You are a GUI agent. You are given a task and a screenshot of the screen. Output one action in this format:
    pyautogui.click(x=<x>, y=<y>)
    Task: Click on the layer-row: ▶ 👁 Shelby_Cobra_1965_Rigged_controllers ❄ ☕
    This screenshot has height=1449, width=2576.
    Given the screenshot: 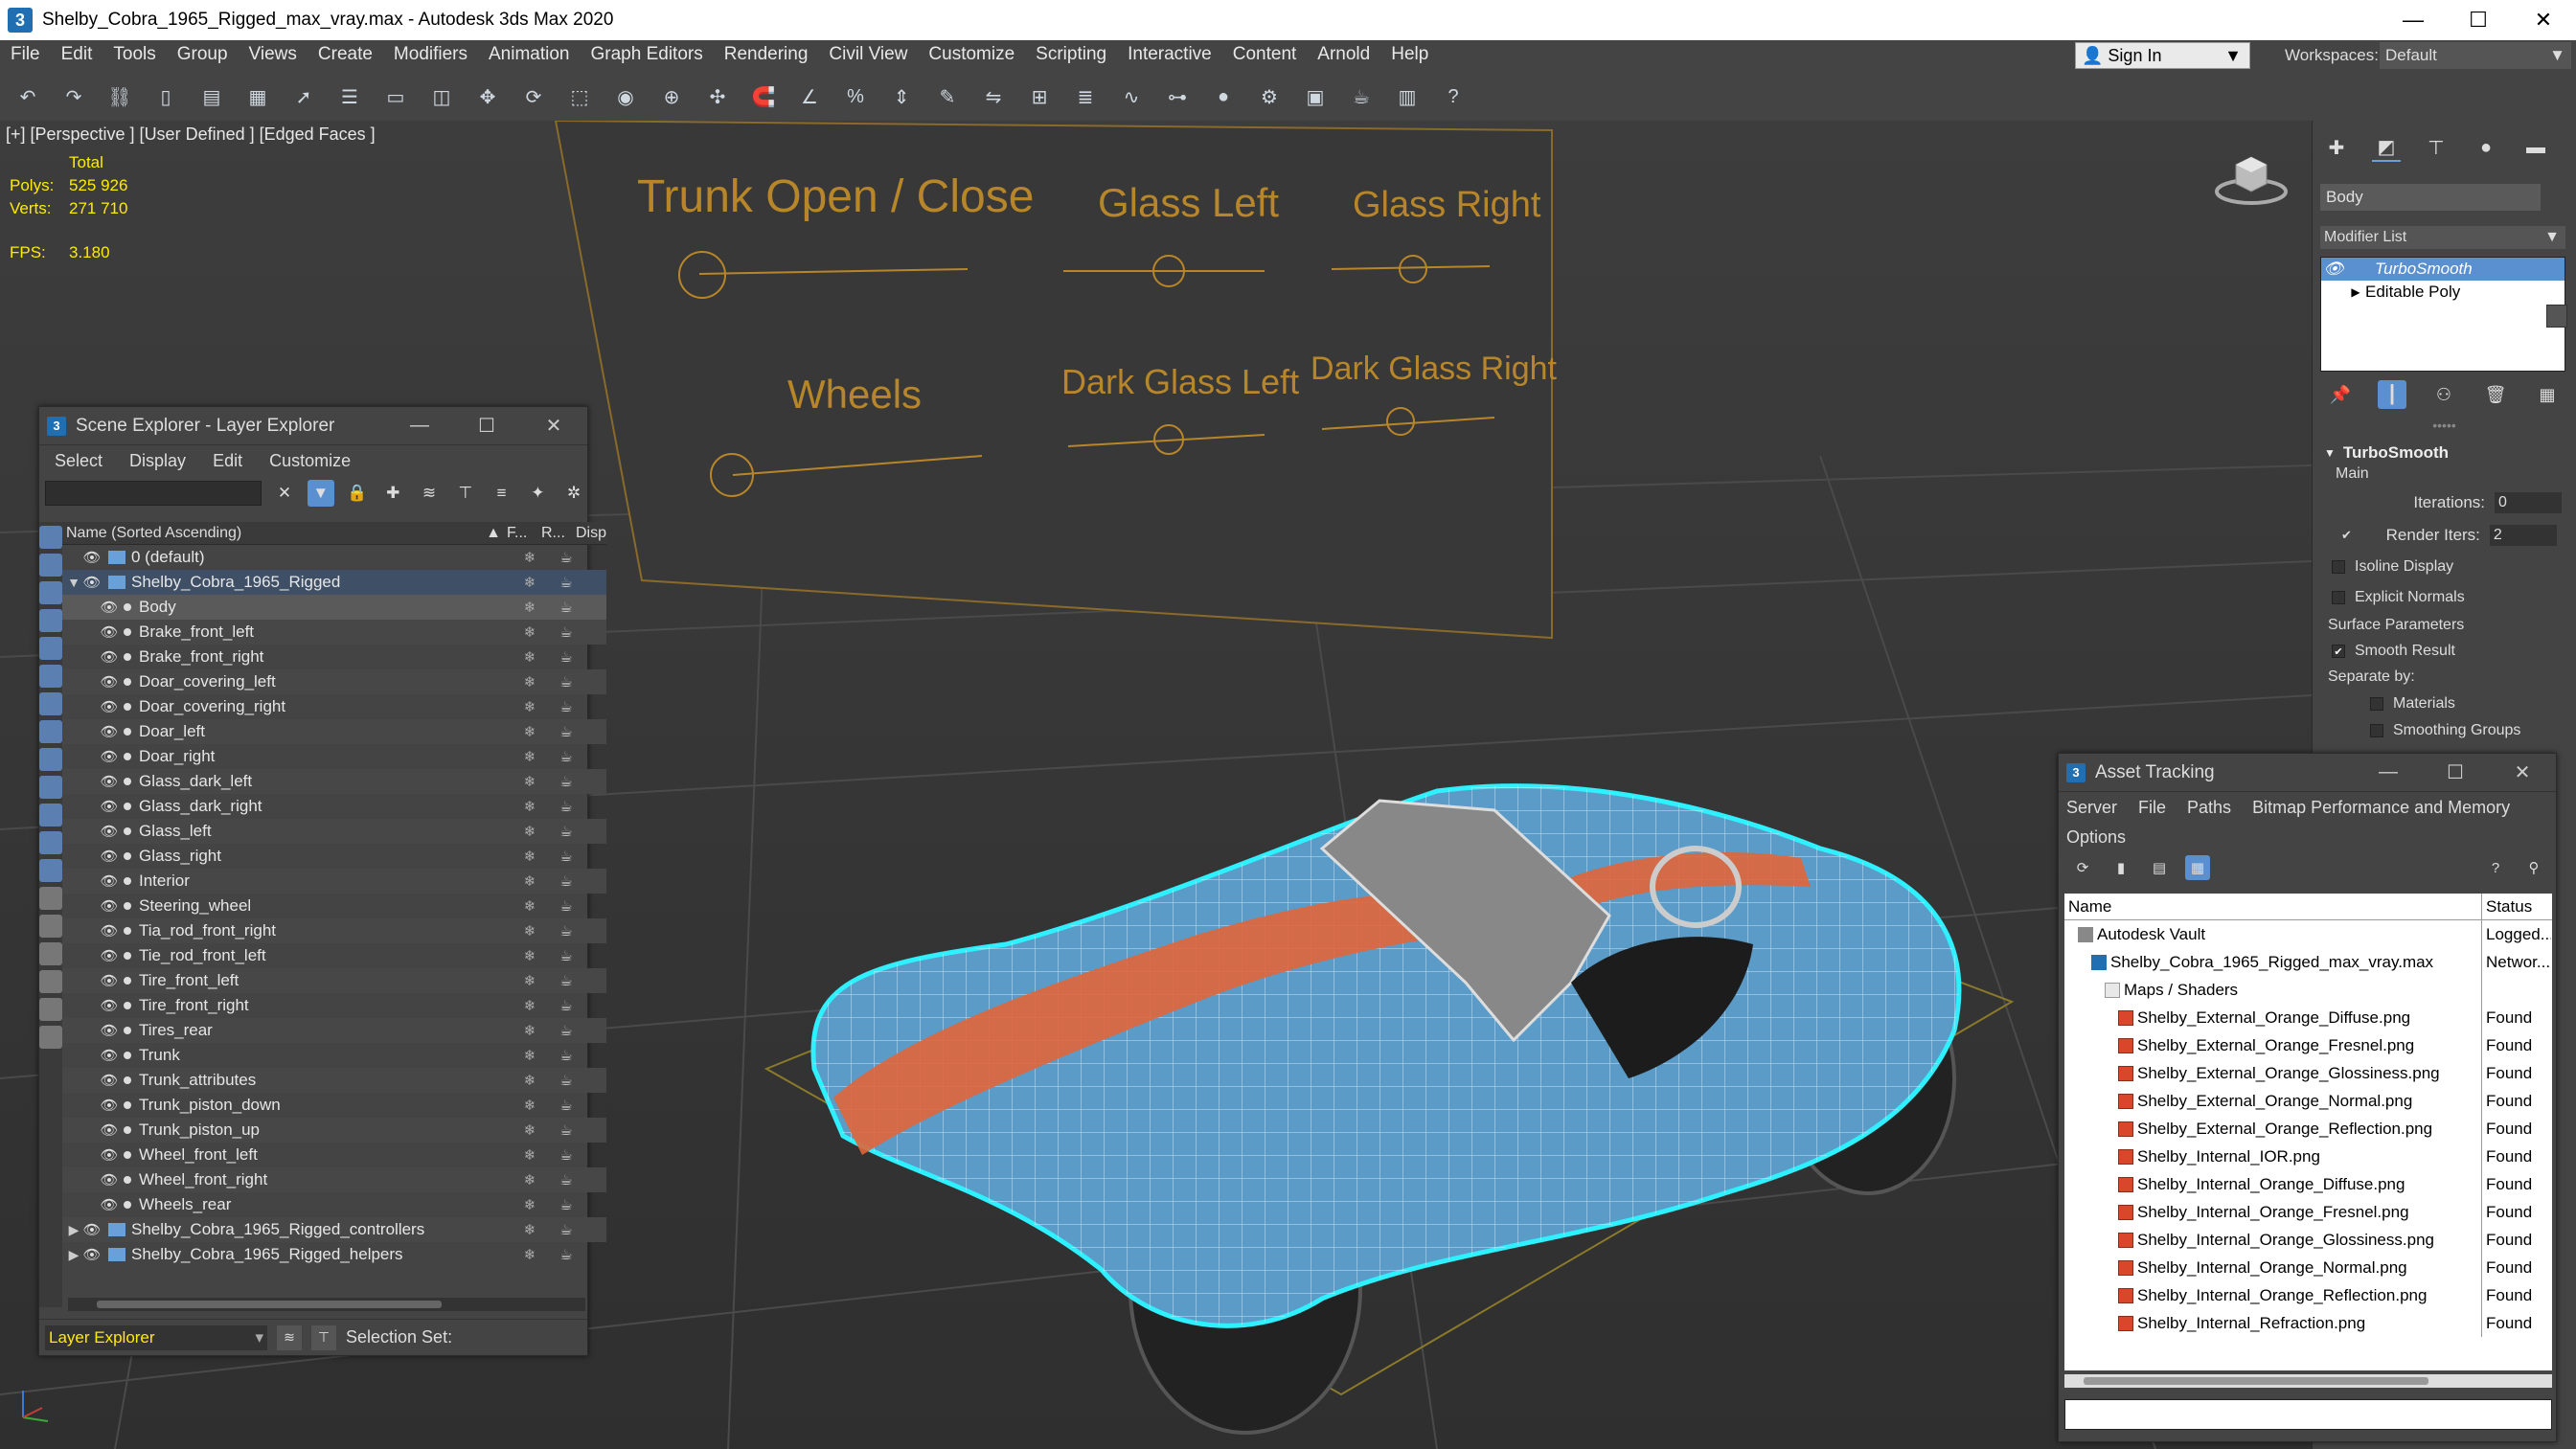 What is the action you would take?
    pyautogui.click(x=334, y=1229)
    